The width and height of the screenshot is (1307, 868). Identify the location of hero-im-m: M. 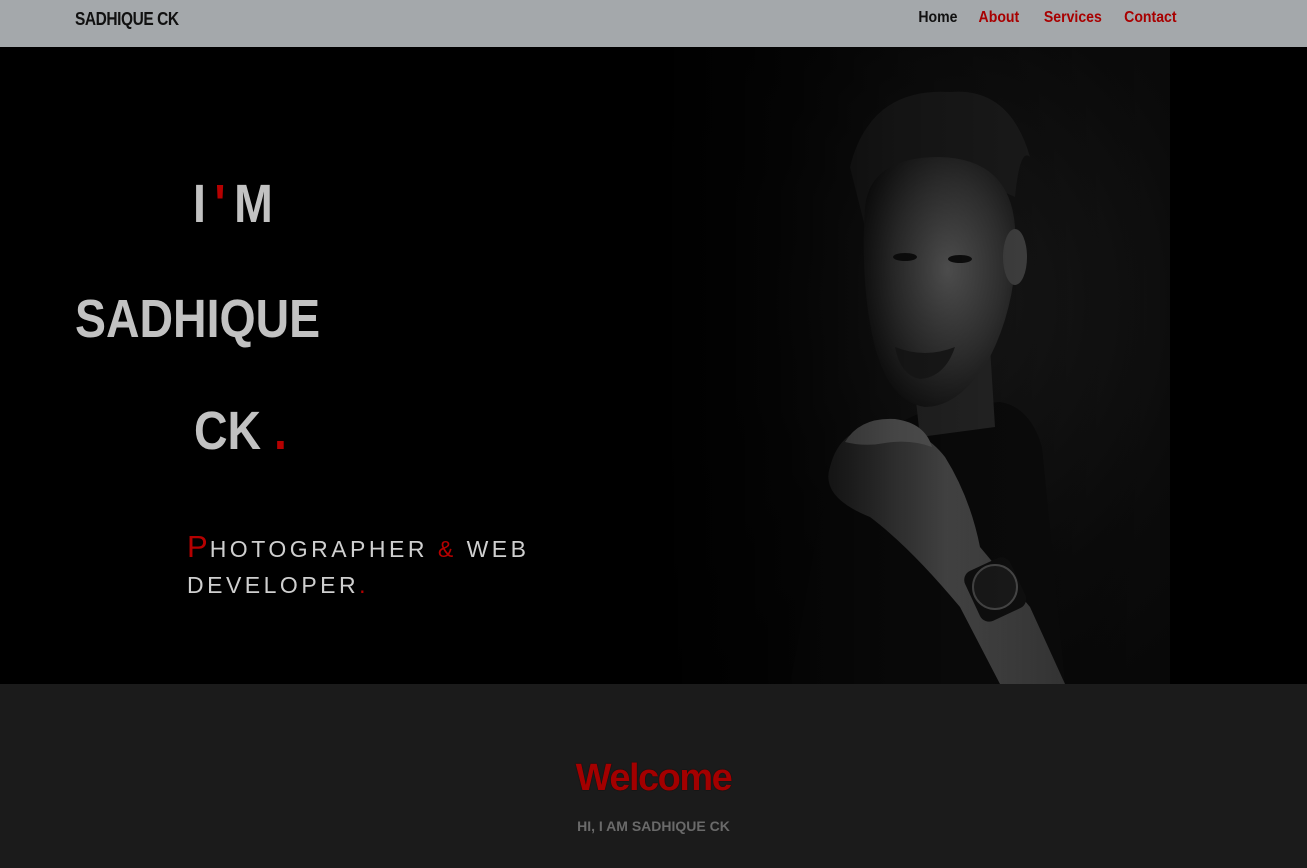
(258, 204).